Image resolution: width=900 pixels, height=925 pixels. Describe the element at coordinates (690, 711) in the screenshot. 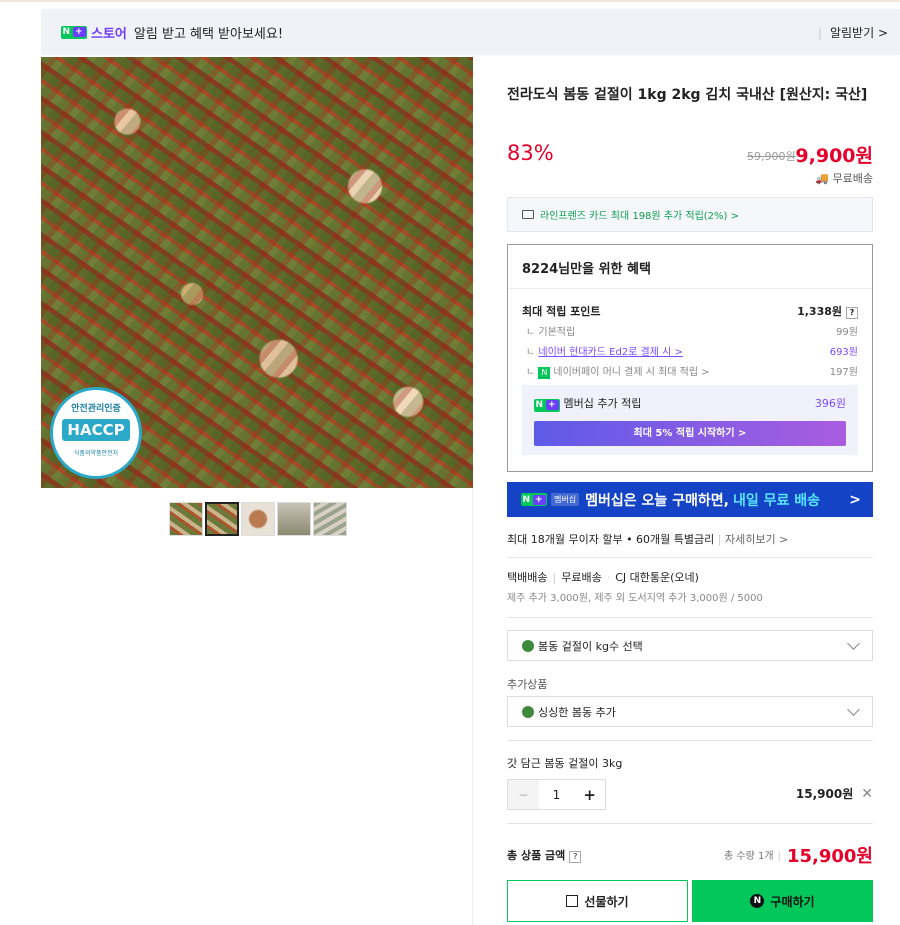

I see `option-select-addon: 싱싱한 봄동 추가` at that location.